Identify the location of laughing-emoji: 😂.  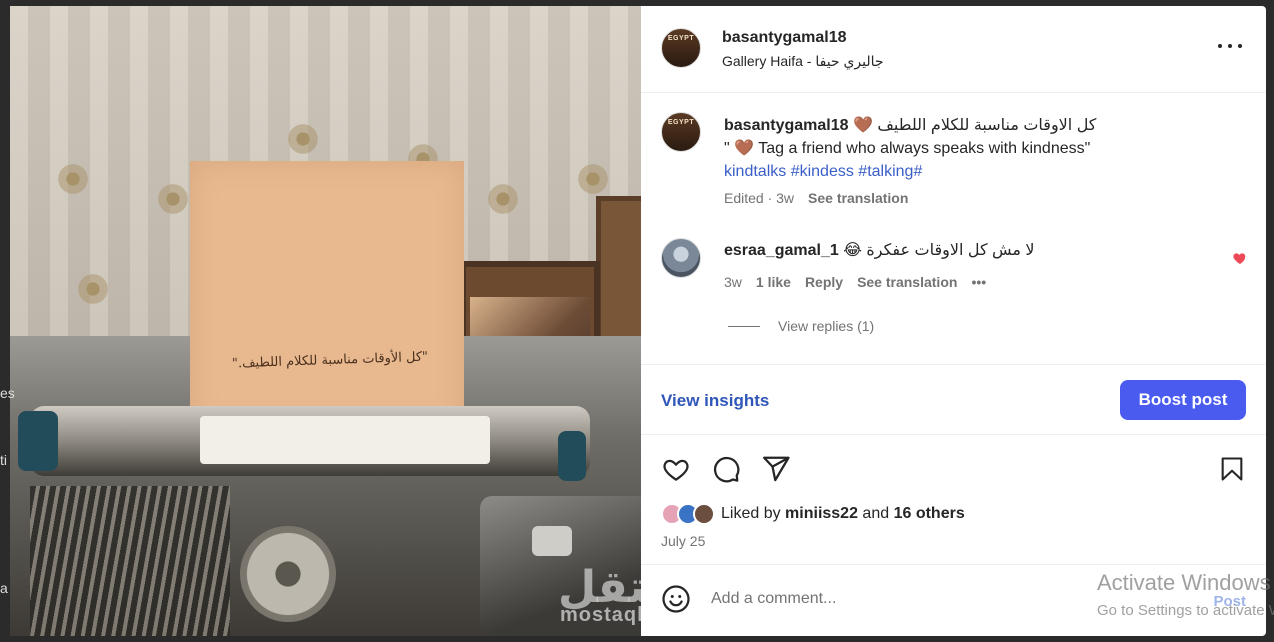
(852, 250).